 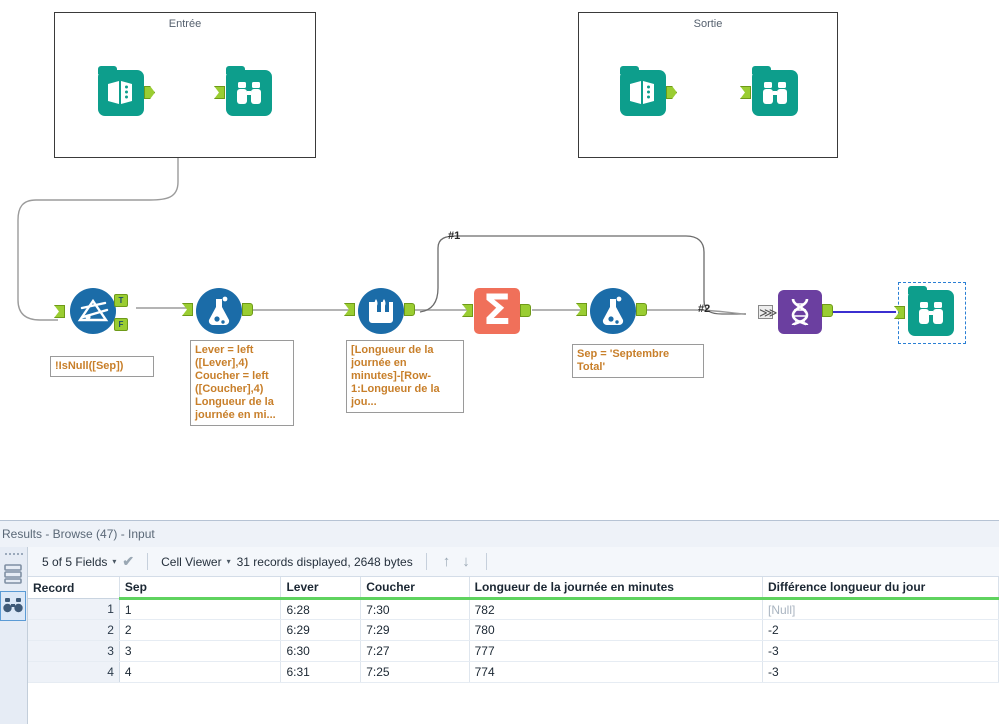 I want to click on column-header-longueur: Longueur de la journée en minutes, so click(x=616, y=588).